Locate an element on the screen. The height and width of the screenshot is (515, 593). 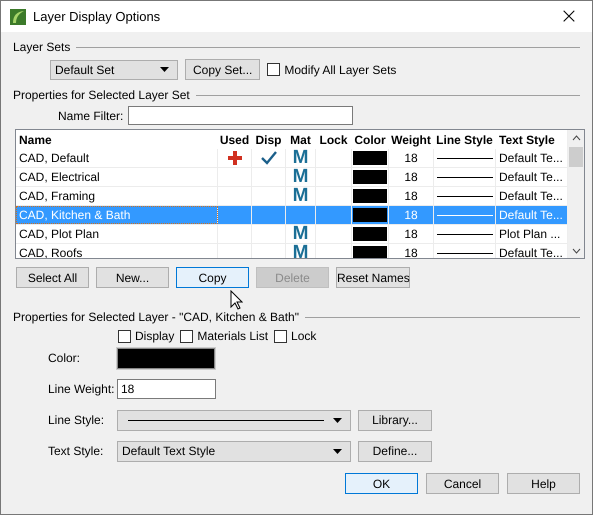
close-button: × is located at coordinates (569, 16).